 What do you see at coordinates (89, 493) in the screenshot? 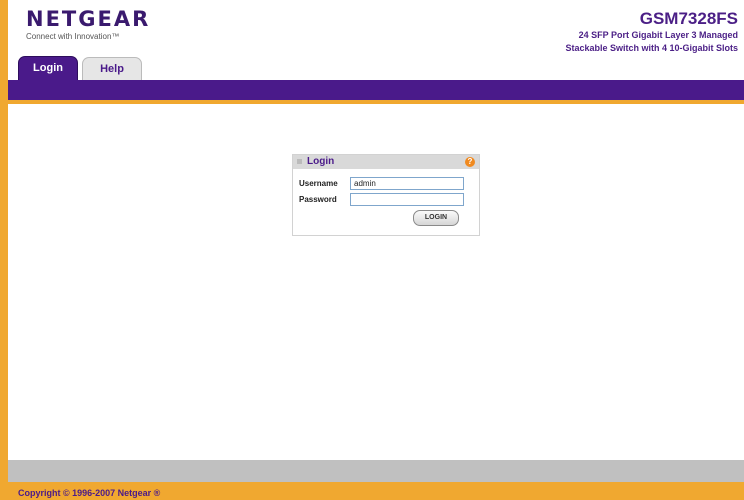
I see `copyright-text: Copyright © 1996-2007 Netgear ®` at bounding box center [89, 493].